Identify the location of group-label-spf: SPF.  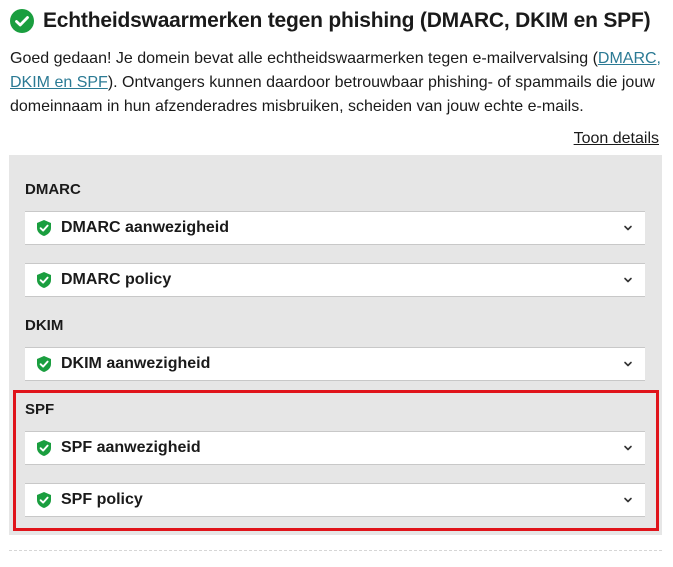
(40, 409).